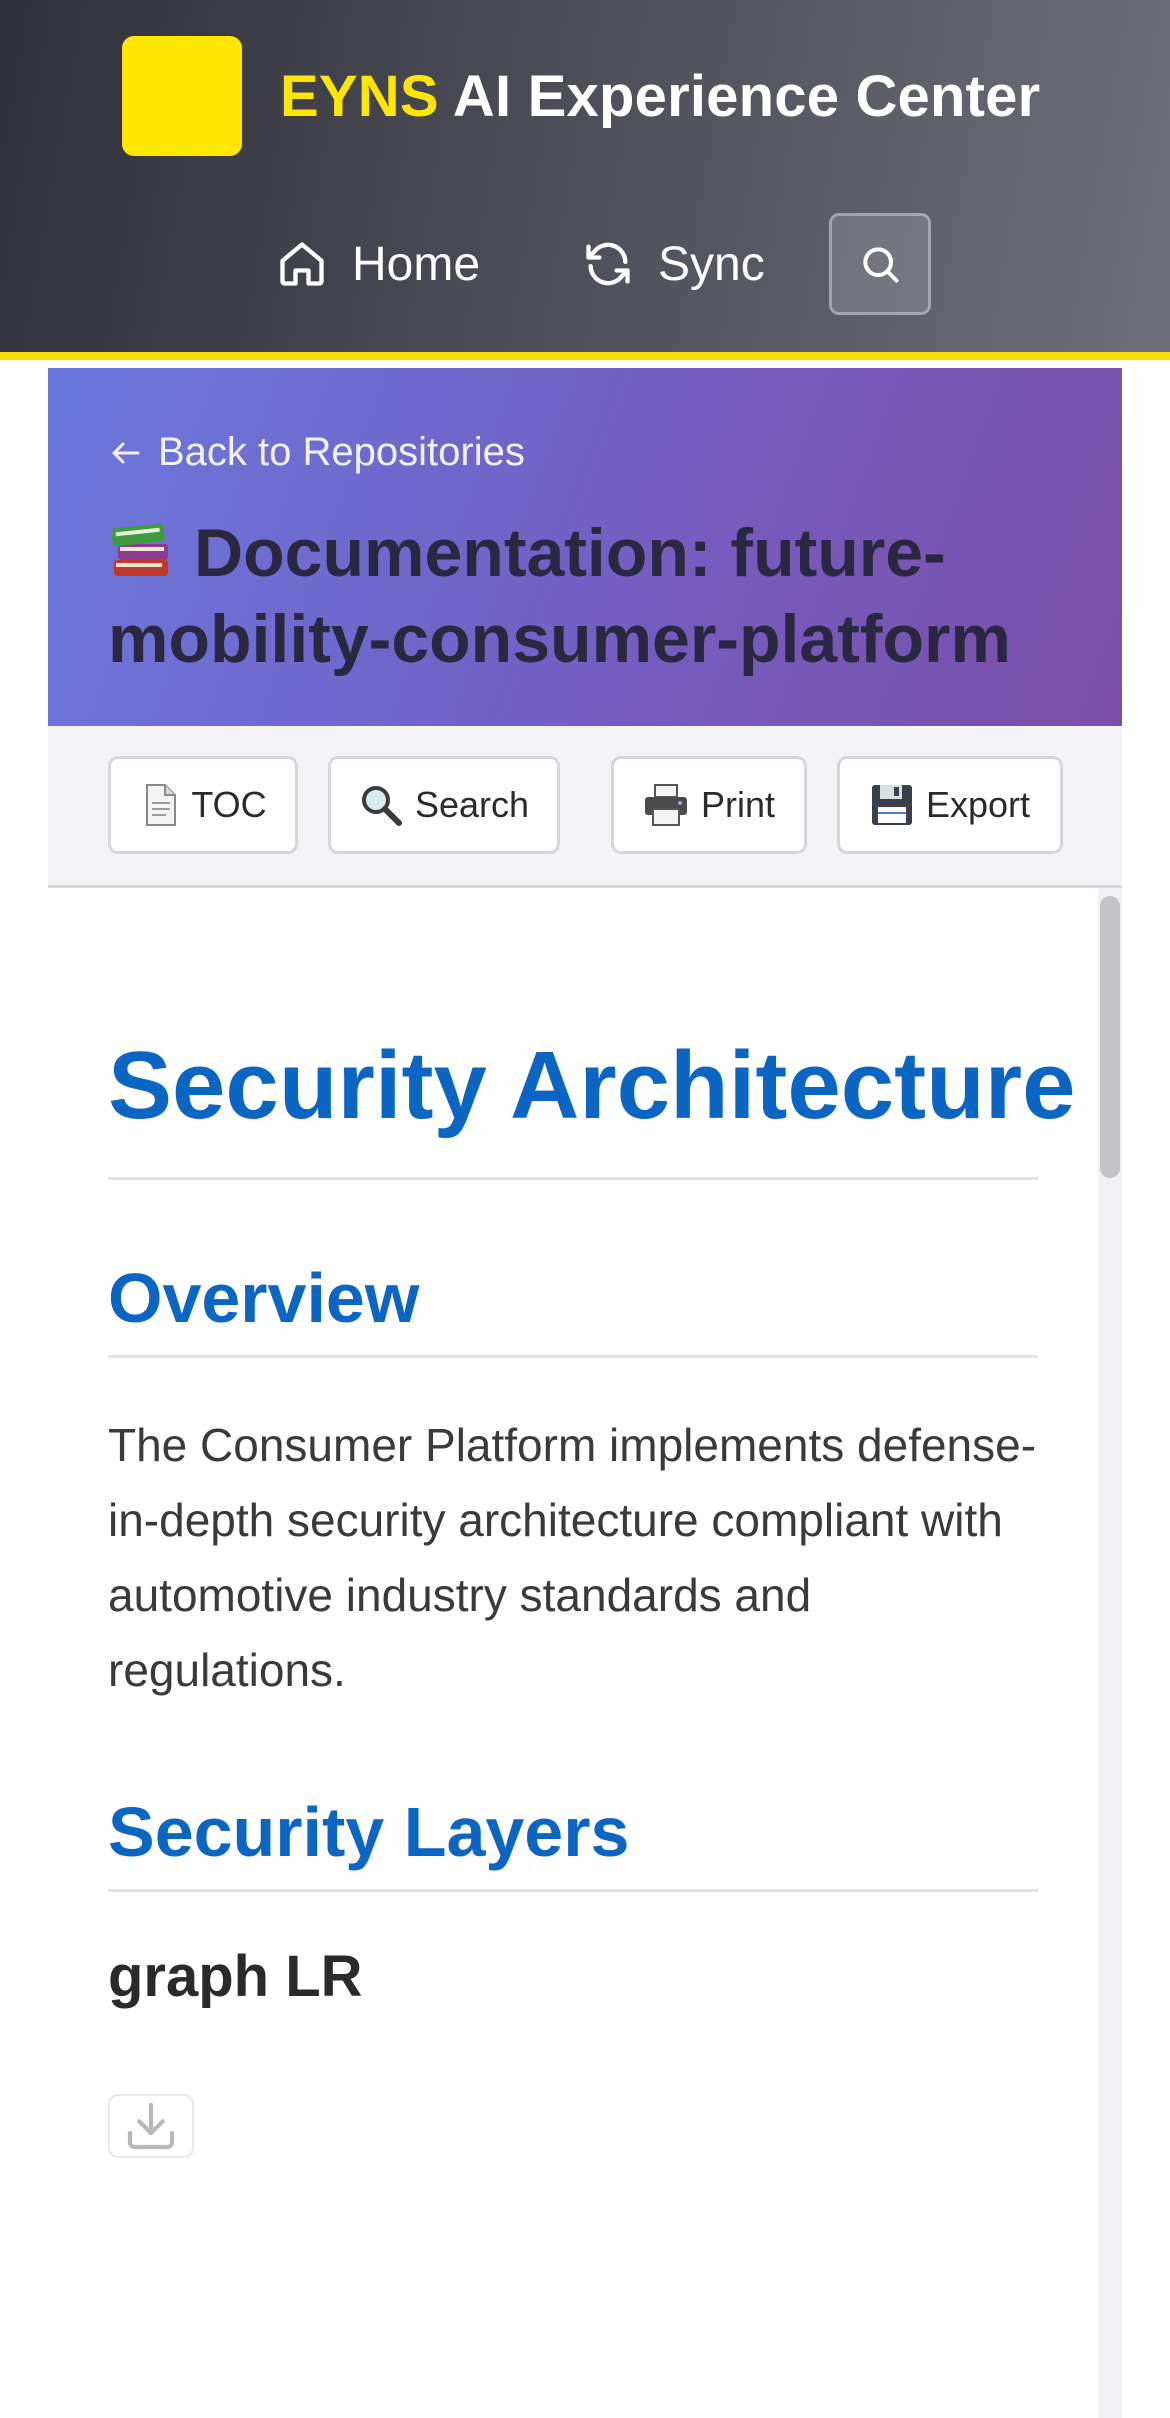 The width and height of the screenshot is (1170, 2418). Describe the element at coordinates (381, 805) in the screenshot. I see `magnifier-icon` at that location.